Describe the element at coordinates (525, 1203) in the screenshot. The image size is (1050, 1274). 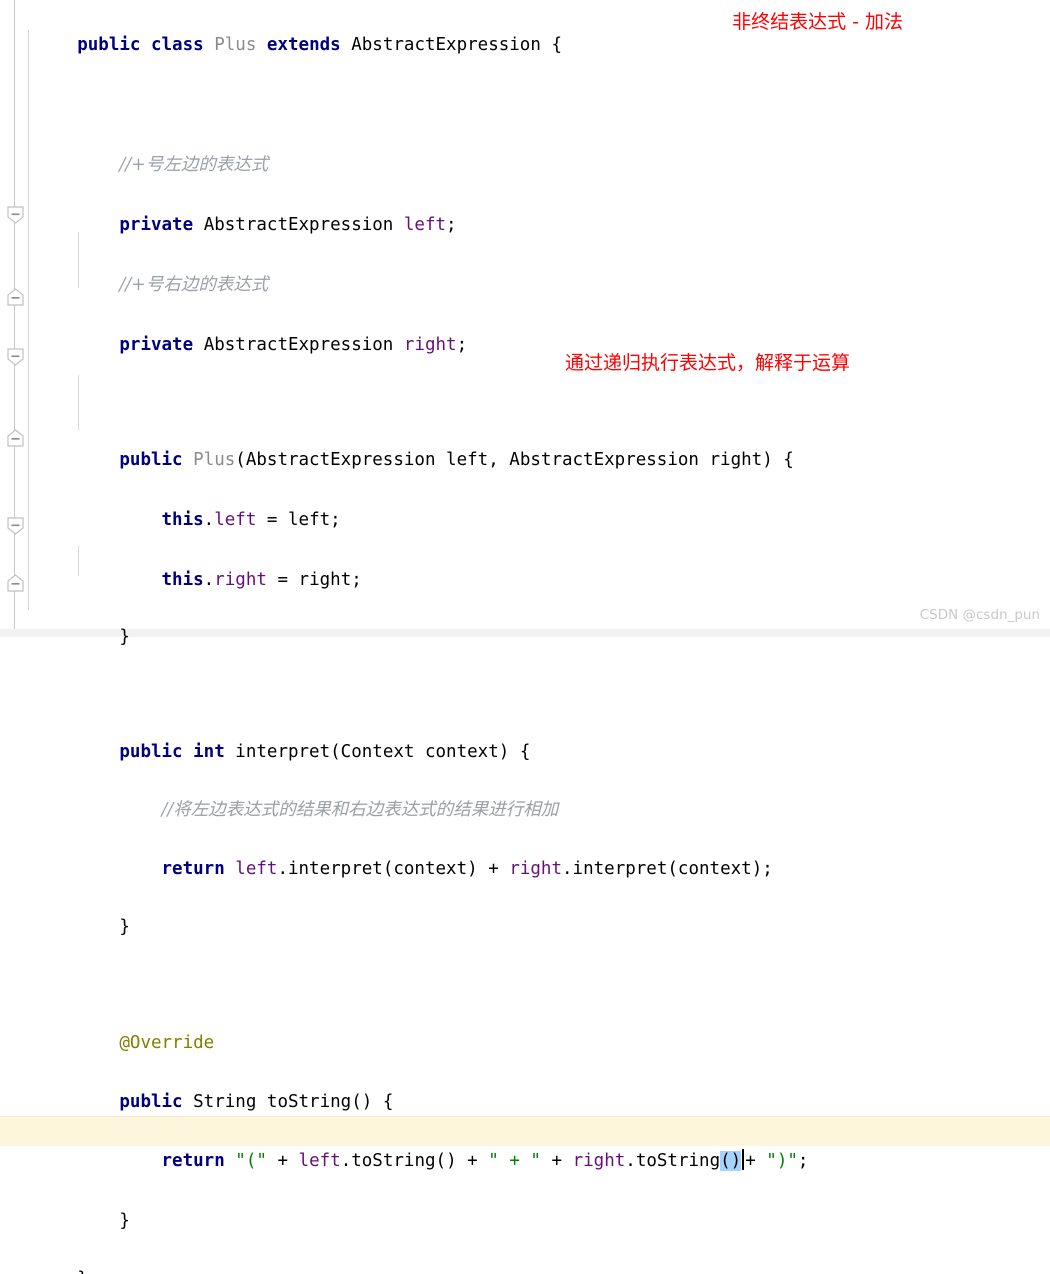
I see `code-line-21: }` at that location.